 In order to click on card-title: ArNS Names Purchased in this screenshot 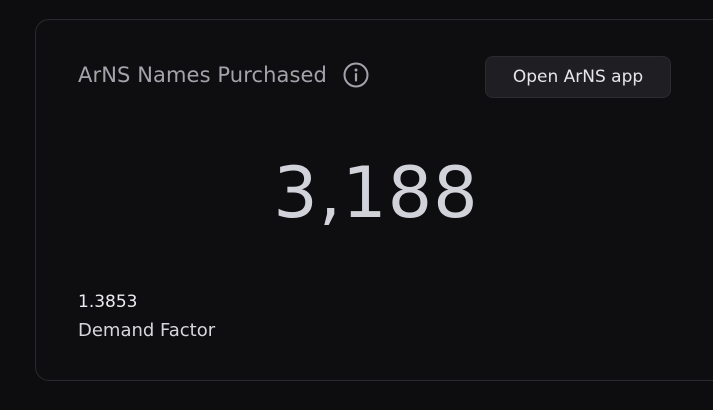, I will do `click(202, 75)`.